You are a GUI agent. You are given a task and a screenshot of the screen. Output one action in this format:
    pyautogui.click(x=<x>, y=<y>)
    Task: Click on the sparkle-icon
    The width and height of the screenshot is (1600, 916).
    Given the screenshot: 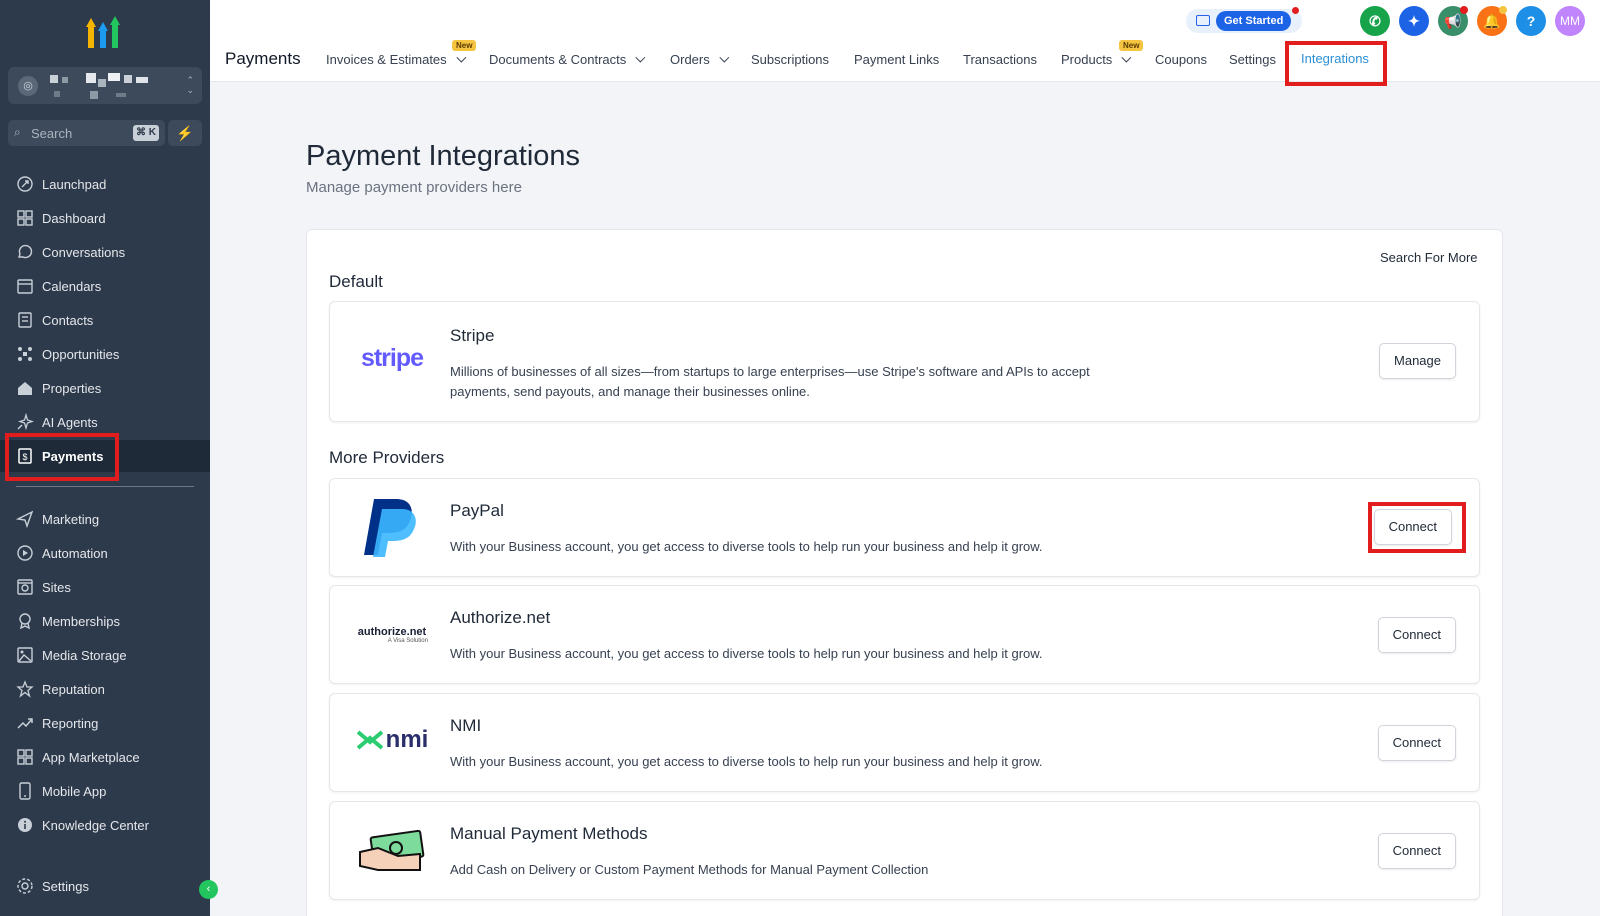 What is the action you would take?
    pyautogui.click(x=25, y=422)
    